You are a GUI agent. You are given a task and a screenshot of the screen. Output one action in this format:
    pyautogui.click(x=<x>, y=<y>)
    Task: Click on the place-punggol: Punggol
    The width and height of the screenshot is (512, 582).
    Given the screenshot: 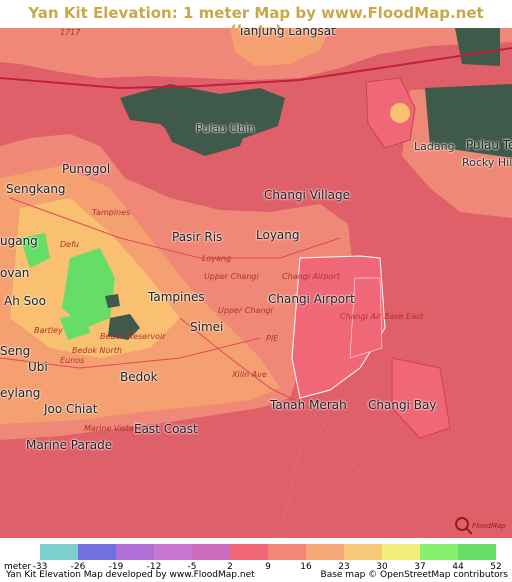 What is the action you would take?
    pyautogui.click(x=86, y=169)
    